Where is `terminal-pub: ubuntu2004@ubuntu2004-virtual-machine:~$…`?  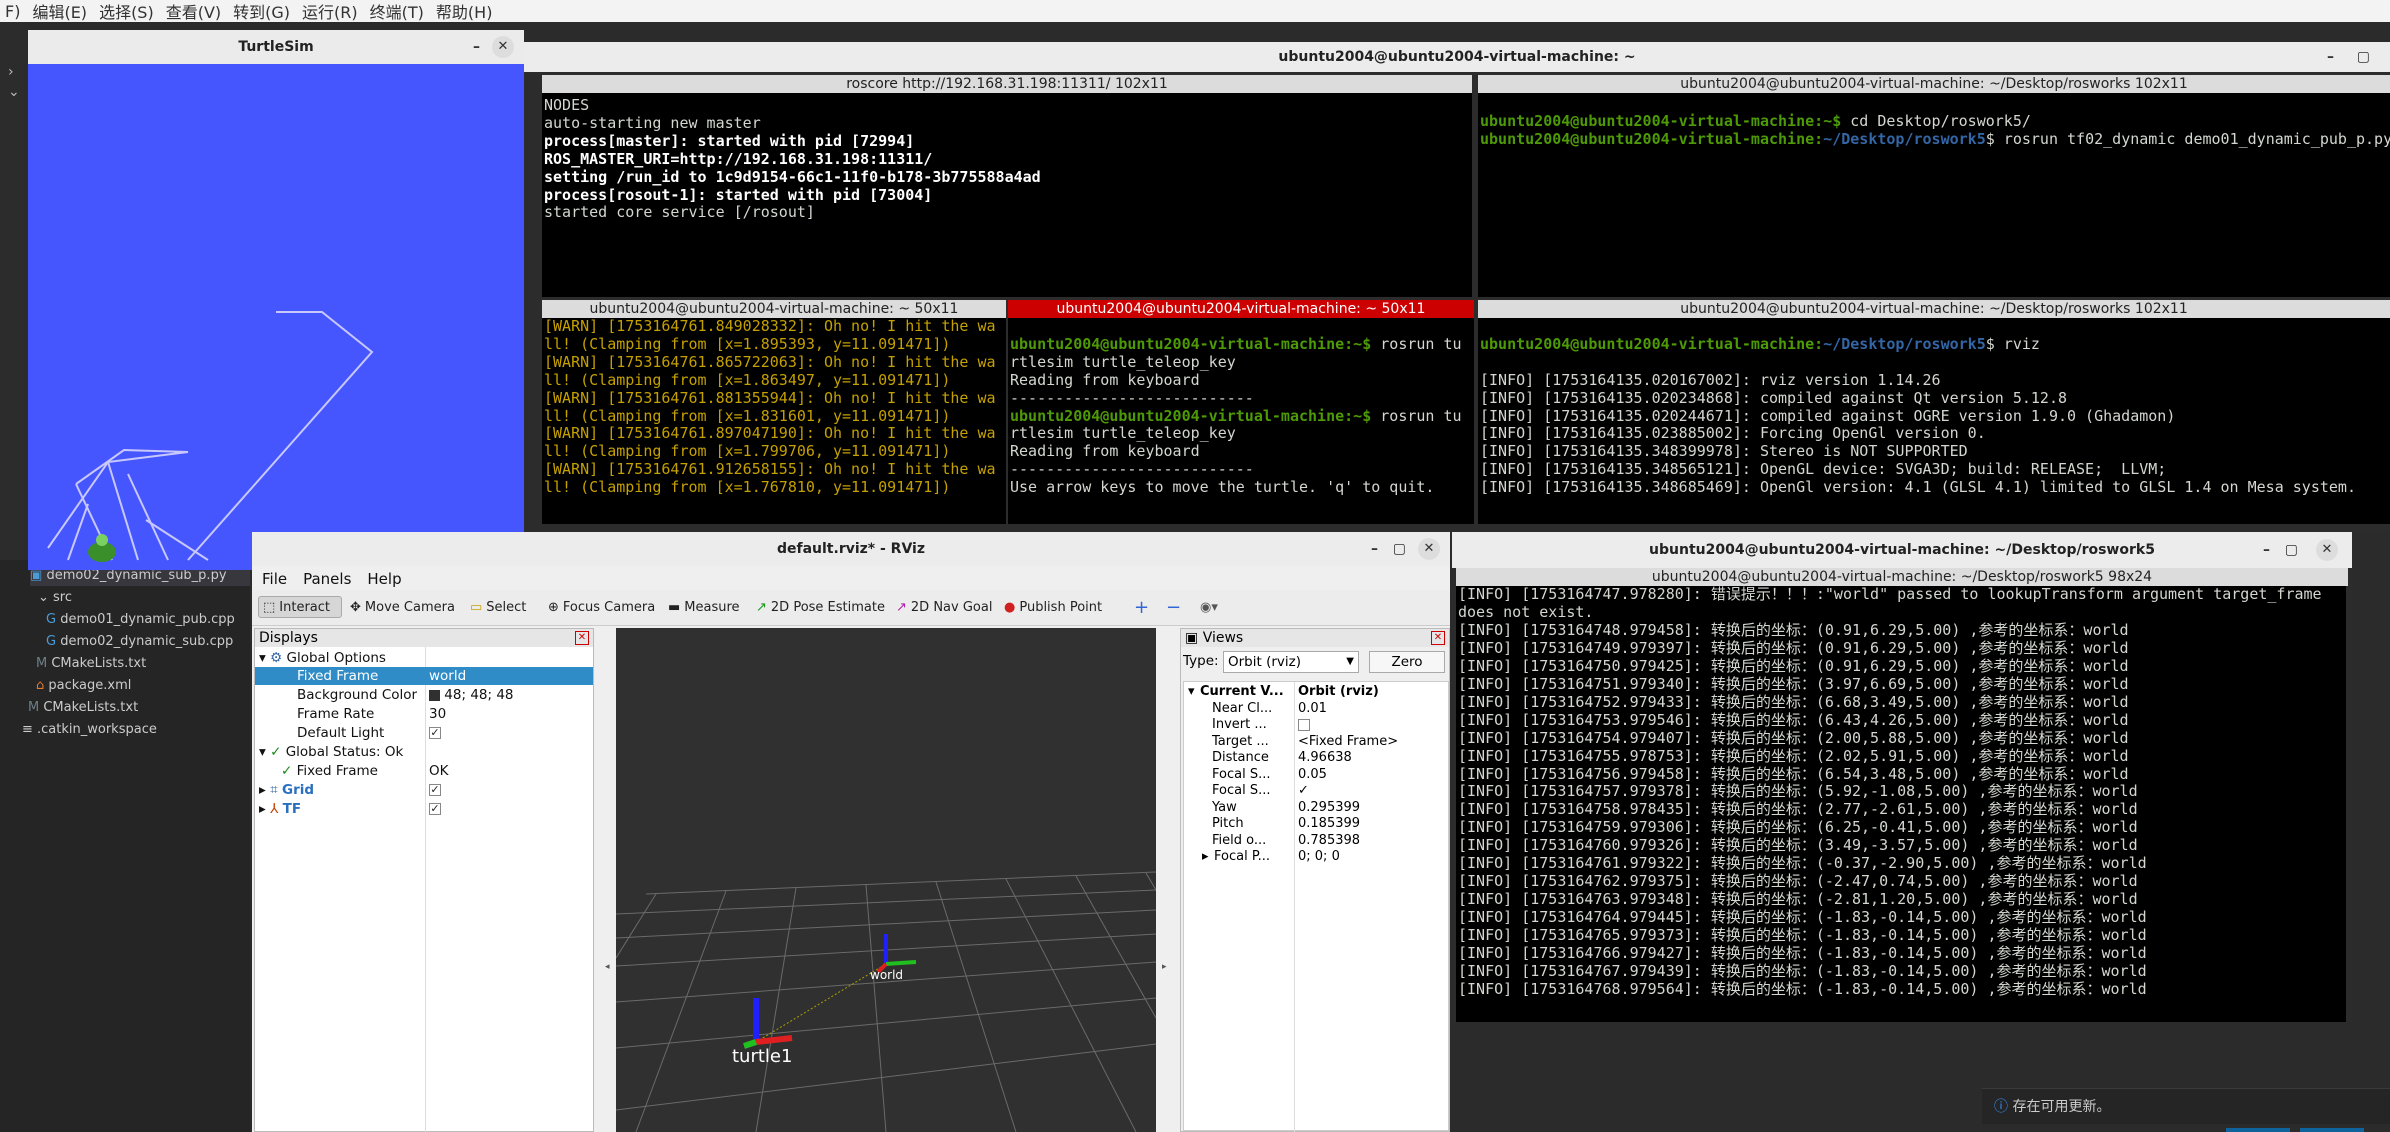 terminal-pub: ubuntu2004@ubuntu2004-virtual-machine:~$… is located at coordinates (1934, 195).